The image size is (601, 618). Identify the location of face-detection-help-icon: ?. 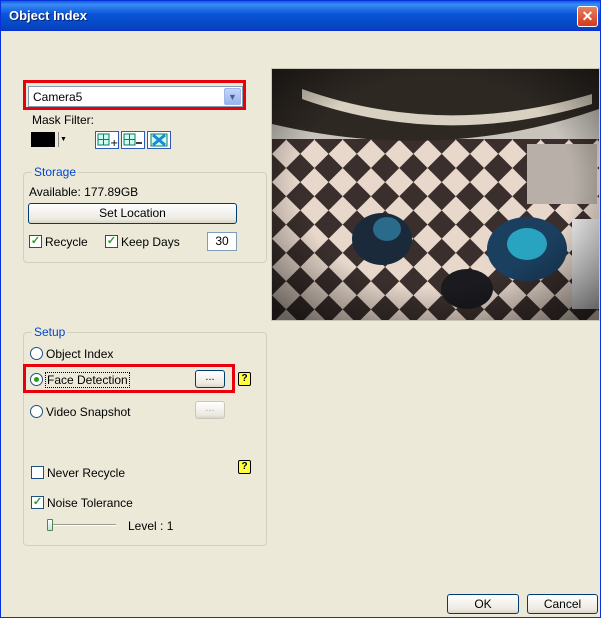
(244, 379).